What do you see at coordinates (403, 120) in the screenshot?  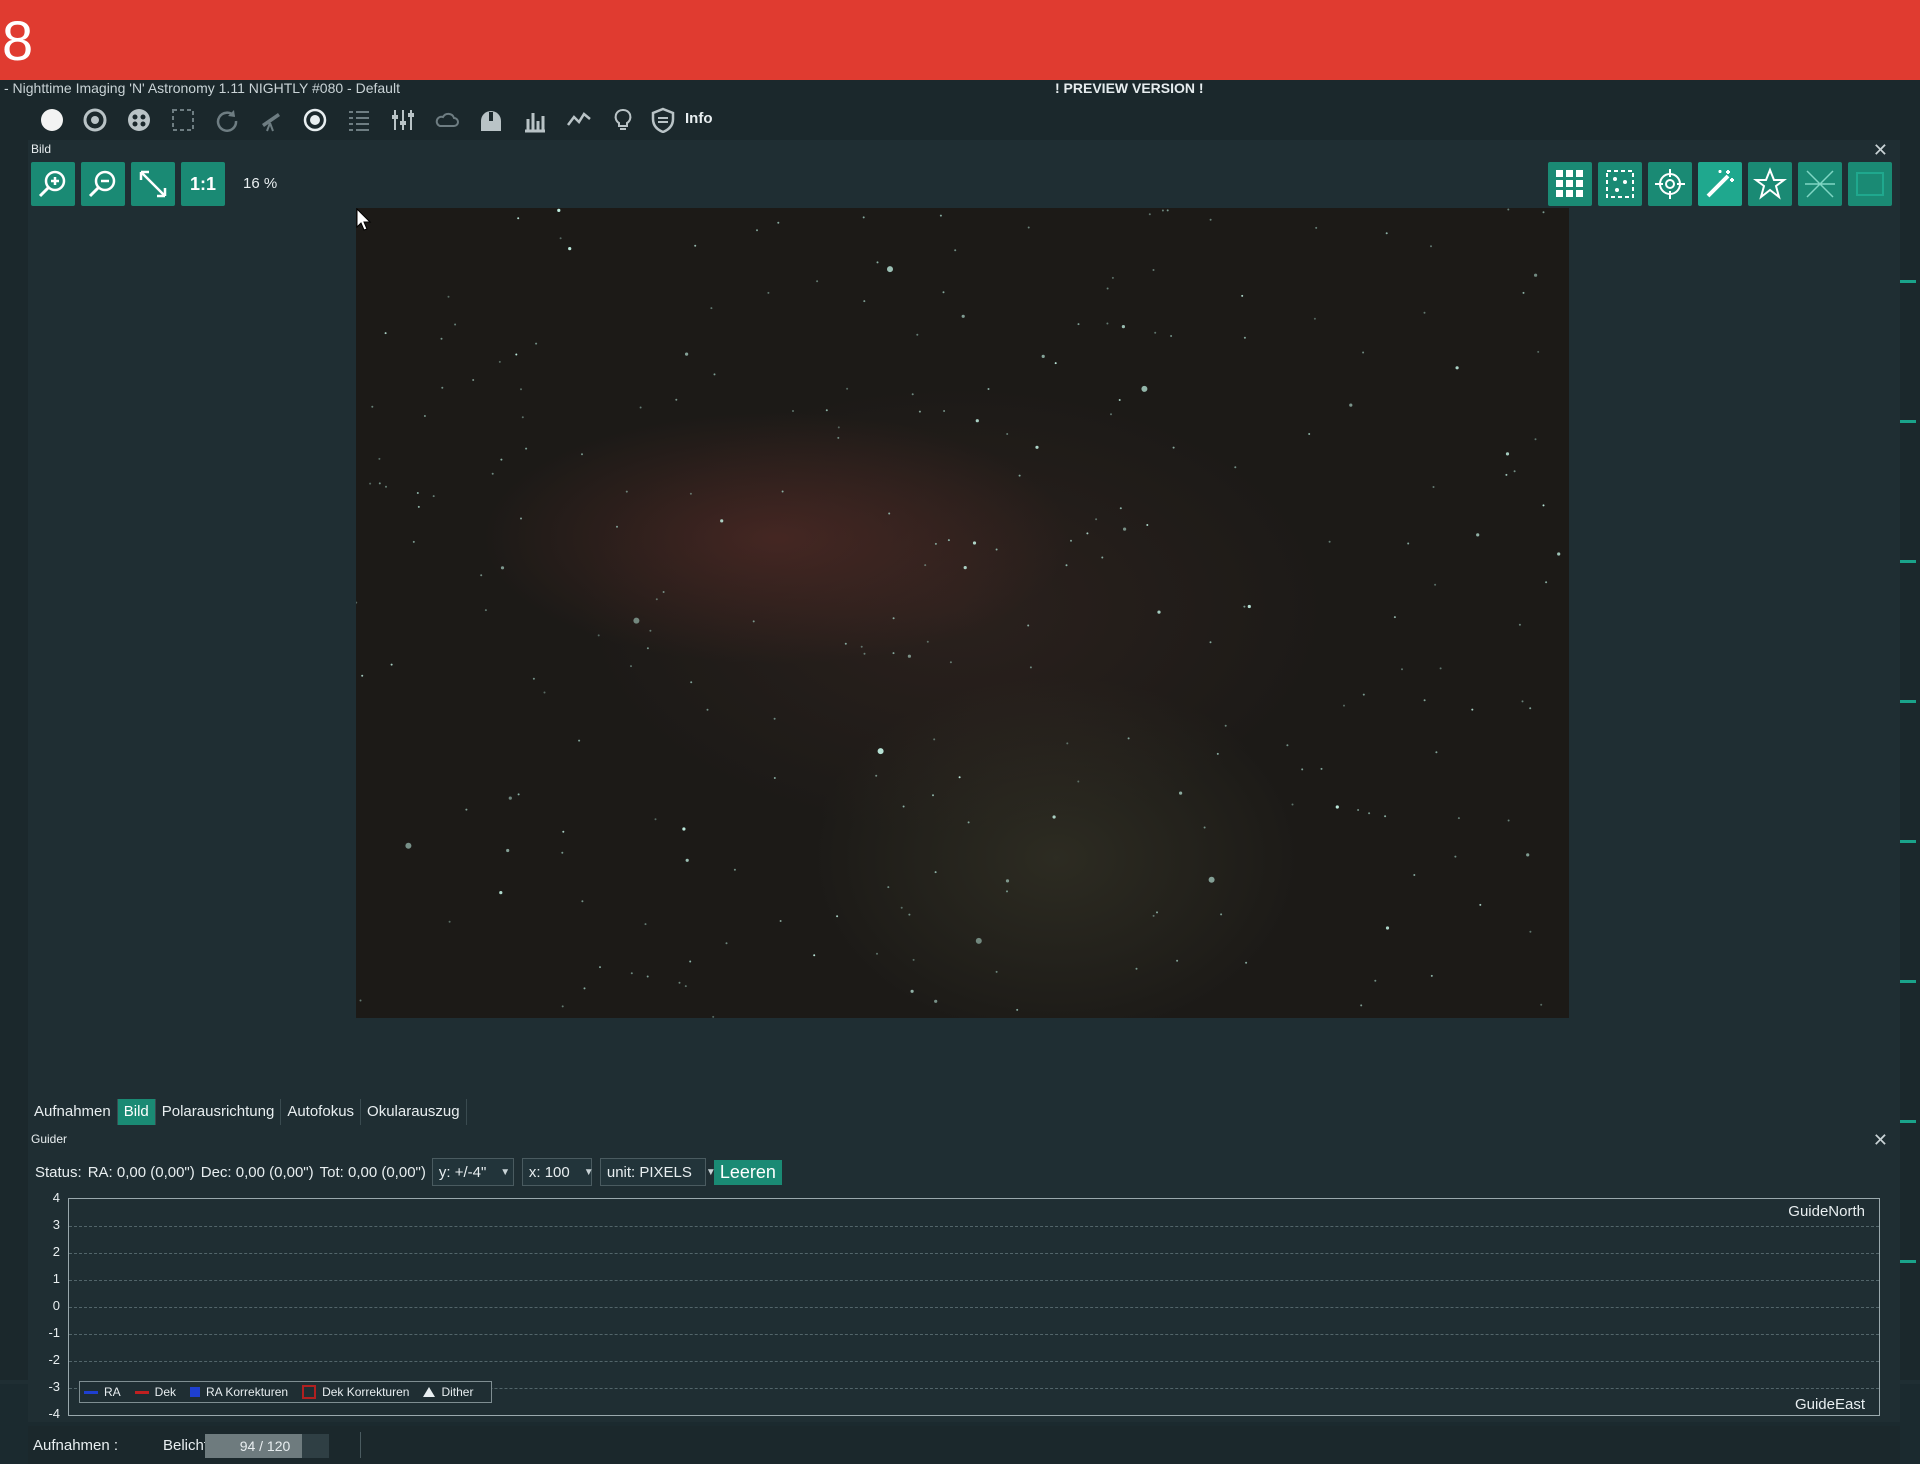 I see `switch-icon` at bounding box center [403, 120].